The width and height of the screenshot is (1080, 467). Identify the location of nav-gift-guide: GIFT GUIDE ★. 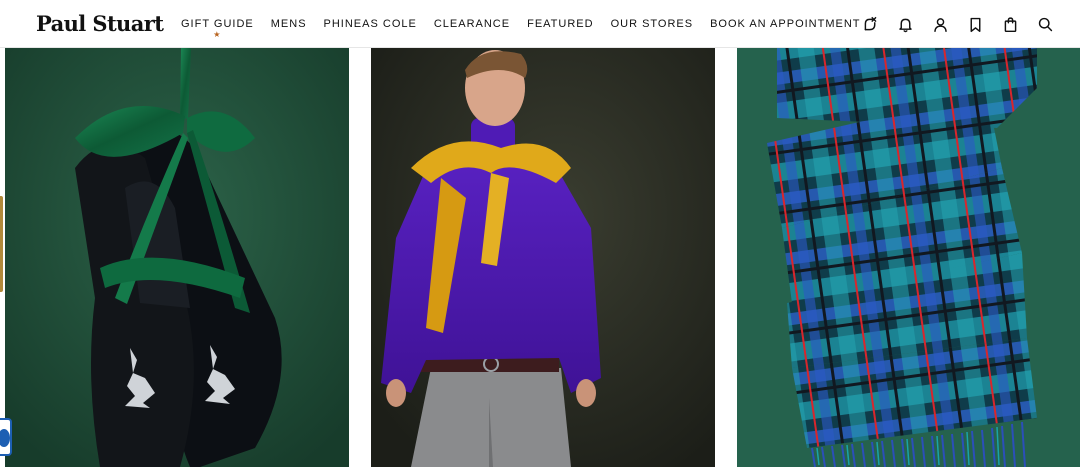
(217, 28).